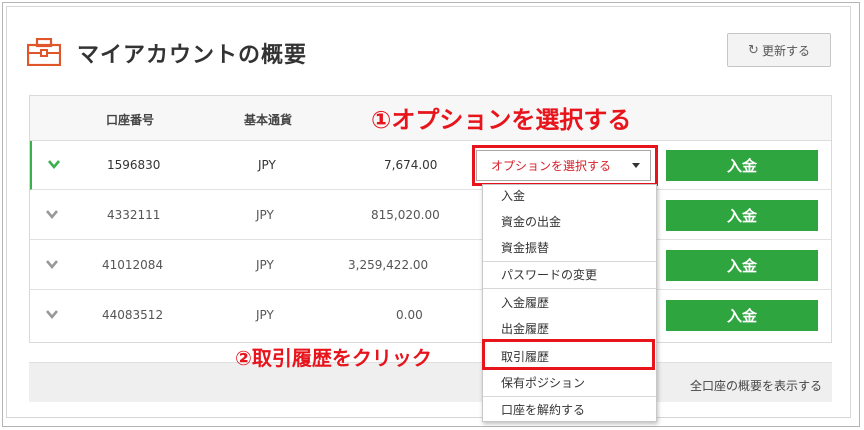  What do you see at coordinates (569, 247) in the screenshot?
I see `menu-item-transfer: 資金振替` at bounding box center [569, 247].